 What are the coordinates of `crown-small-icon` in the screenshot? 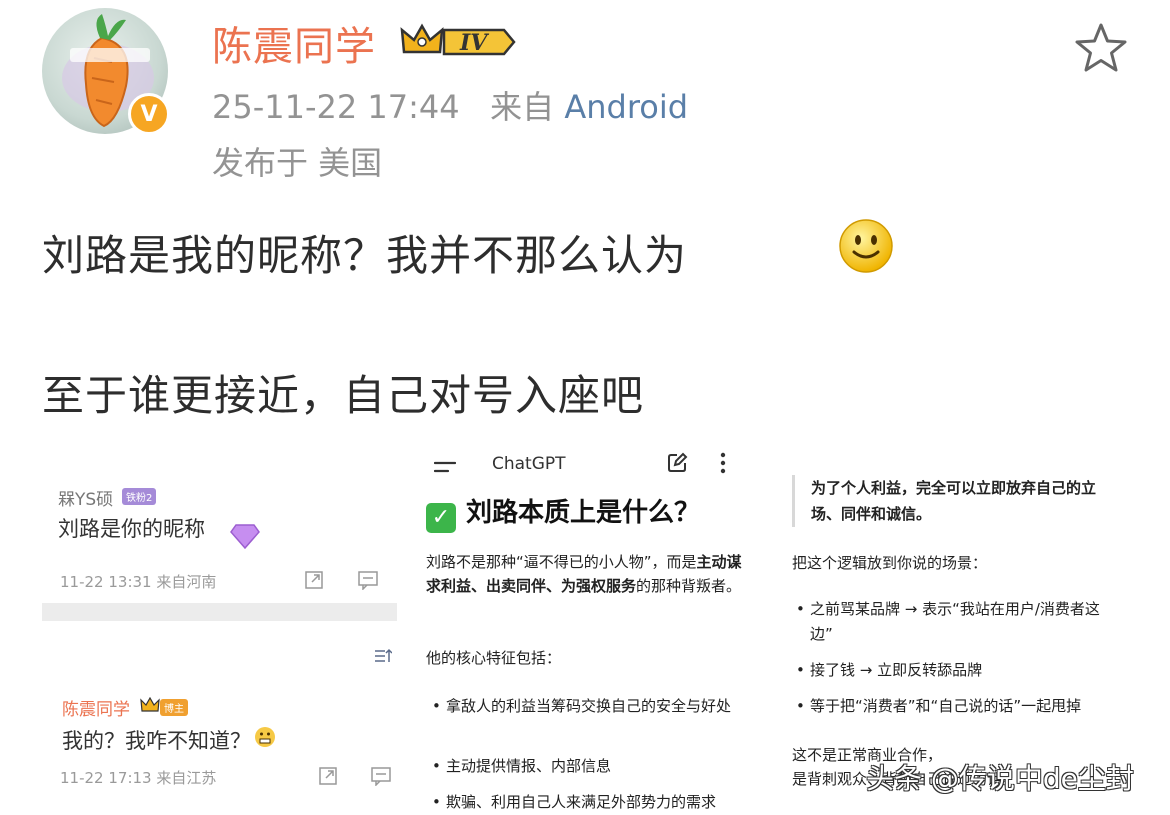 It's located at (150, 706).